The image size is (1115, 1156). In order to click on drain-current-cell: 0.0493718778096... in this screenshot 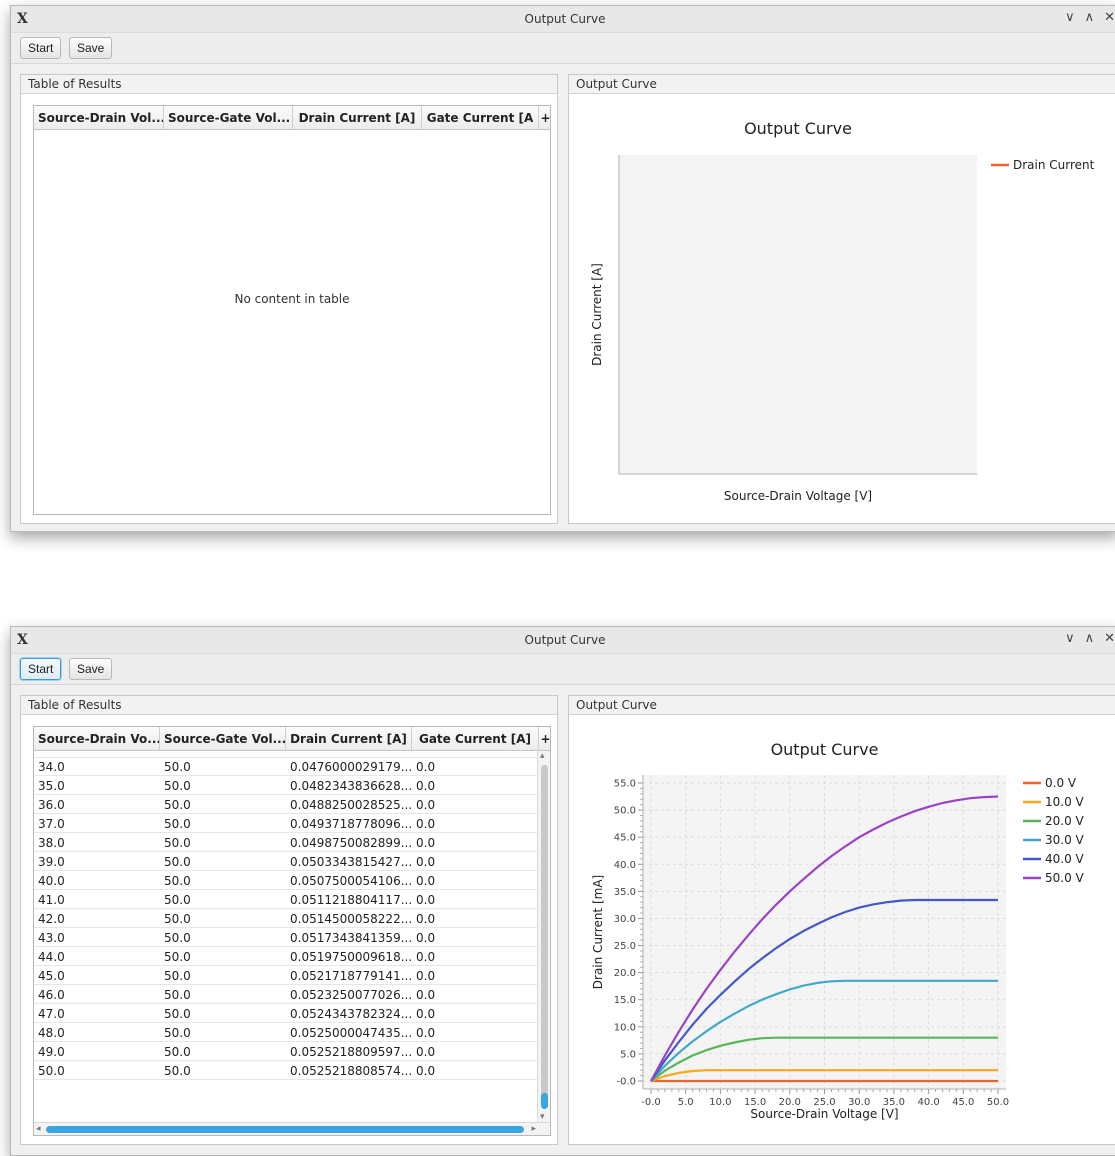, I will do `click(351, 824)`.